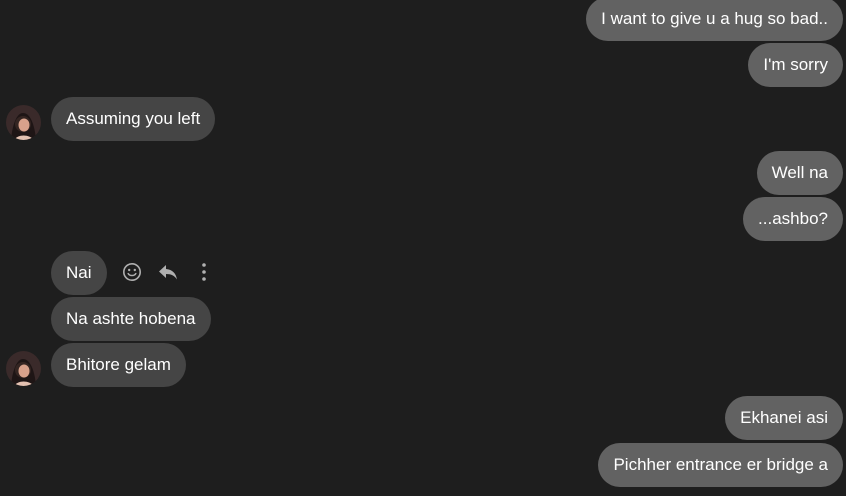 The height and width of the screenshot is (496, 846). What do you see at coordinates (714, 20) in the screenshot?
I see `message-bubble-outgoing: I want to give u a hug so bad..` at bounding box center [714, 20].